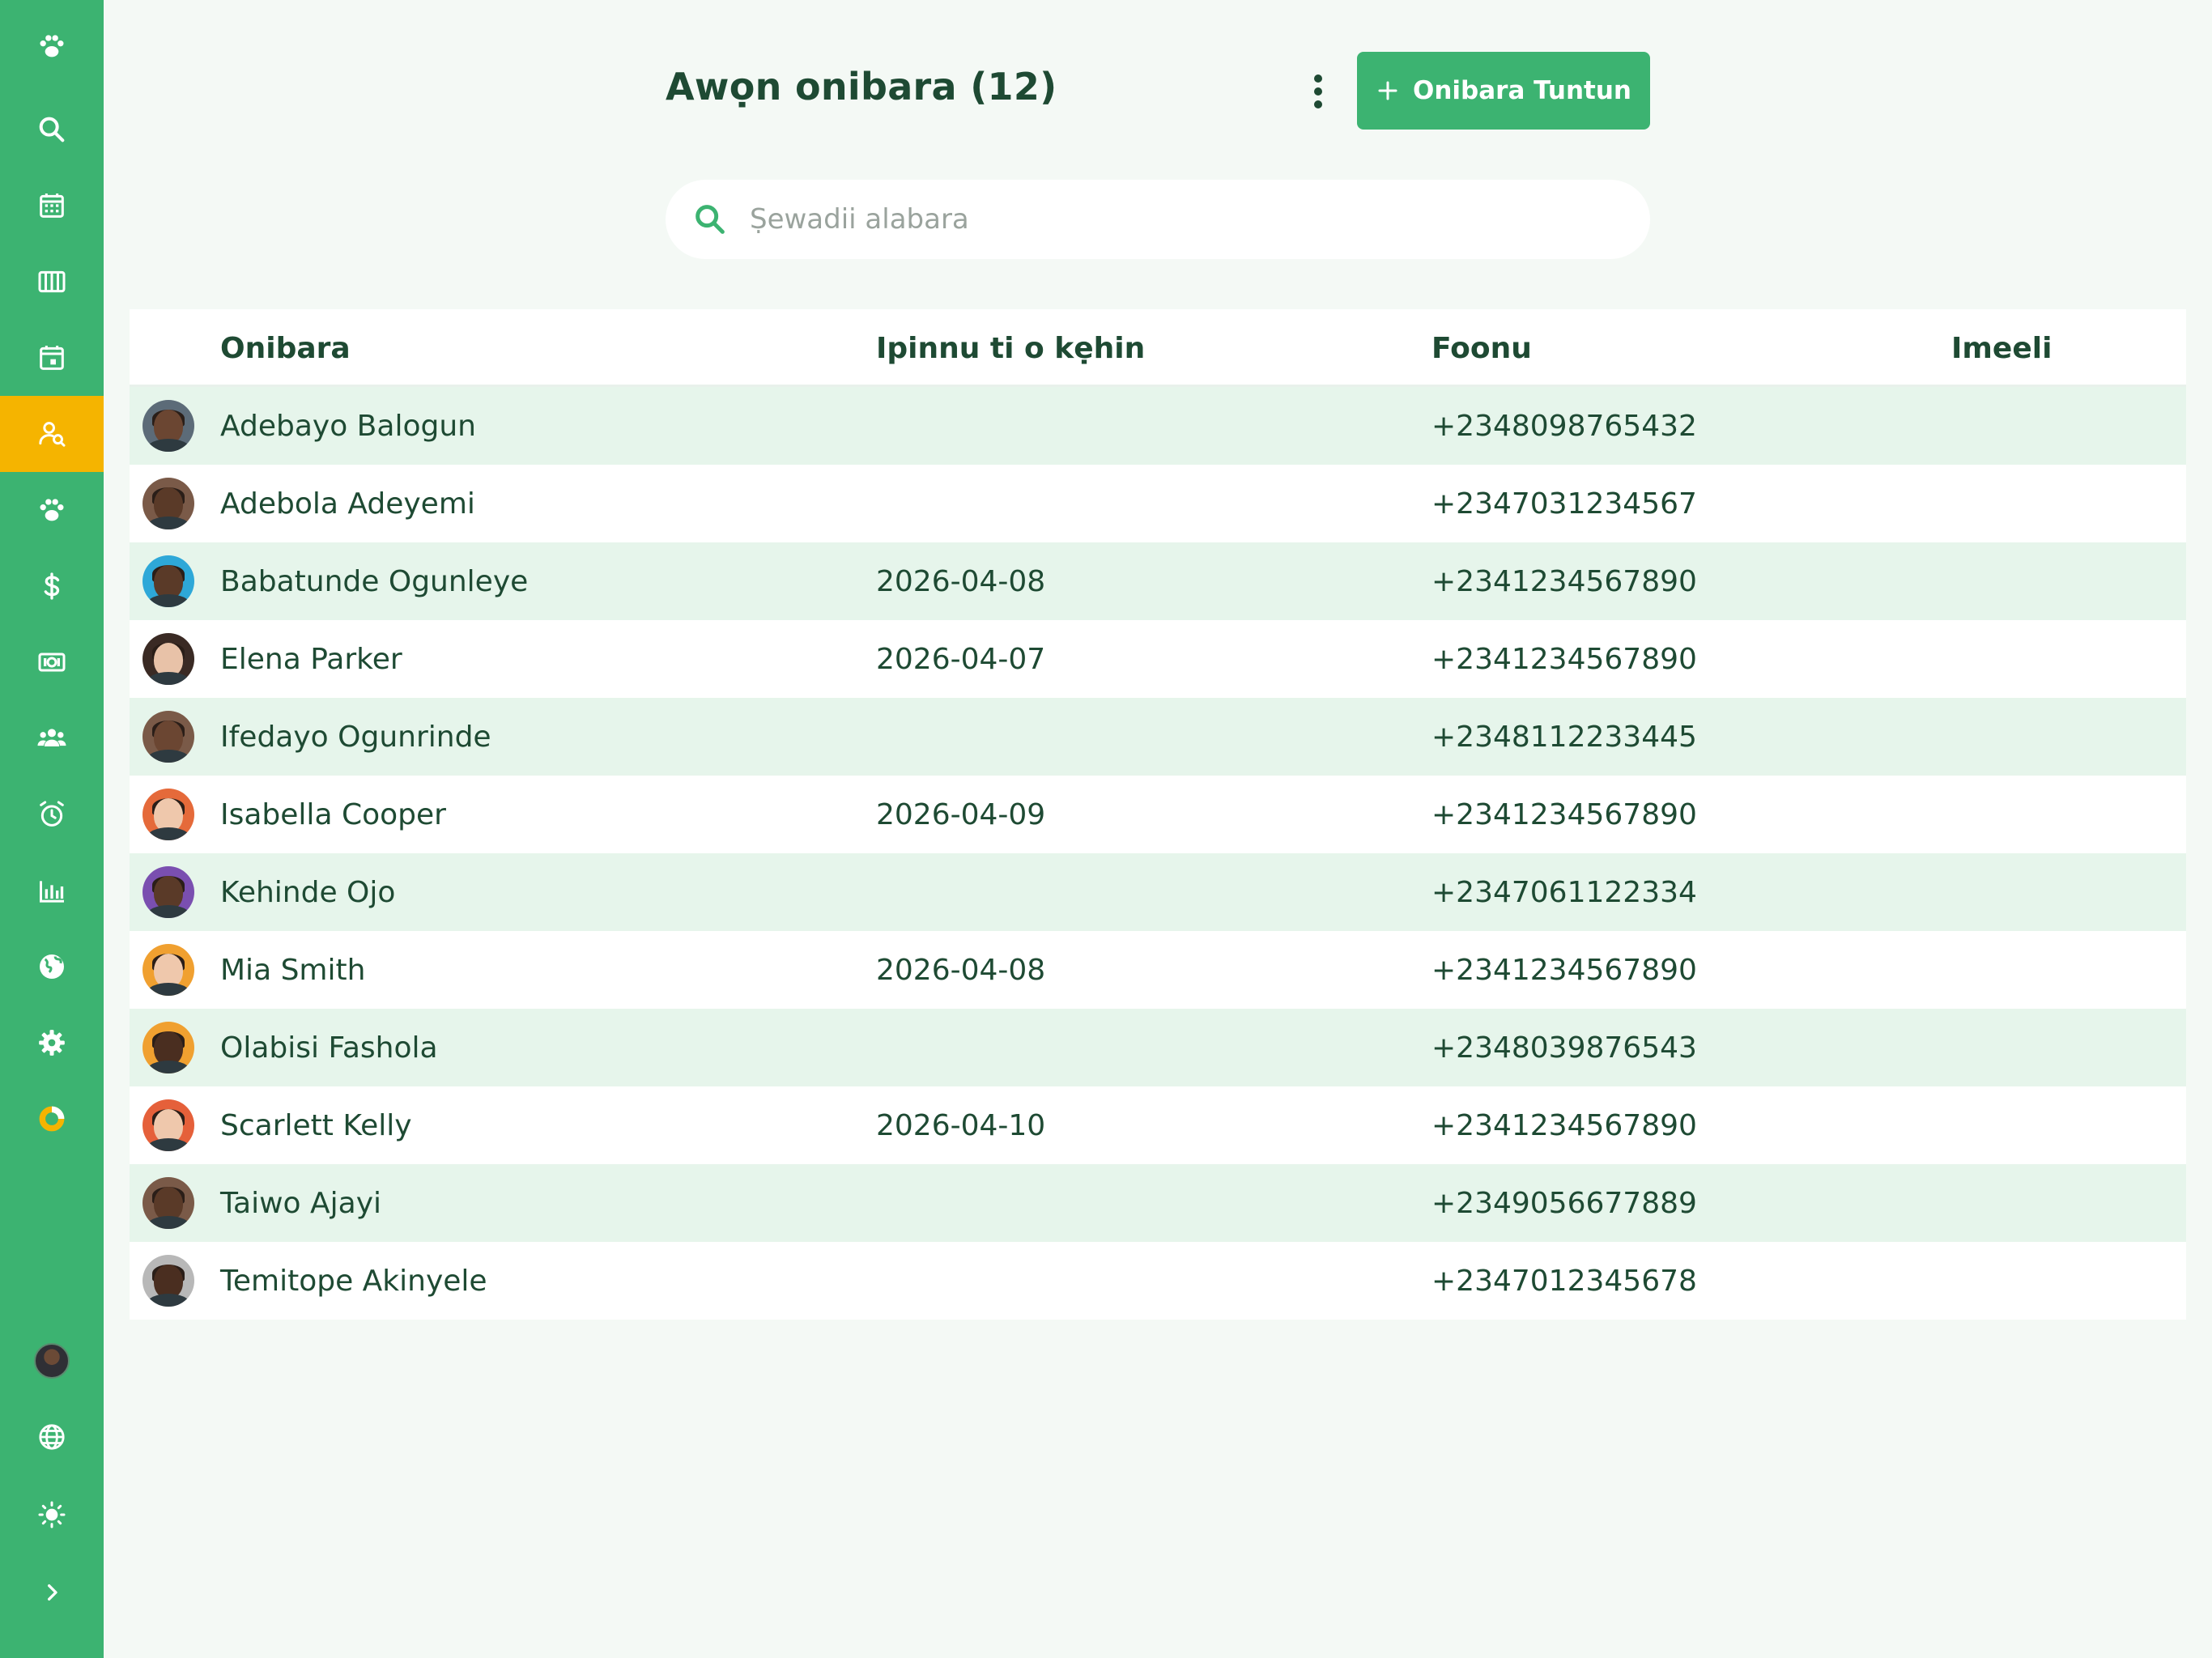  I want to click on user-search-icon, so click(53, 434).